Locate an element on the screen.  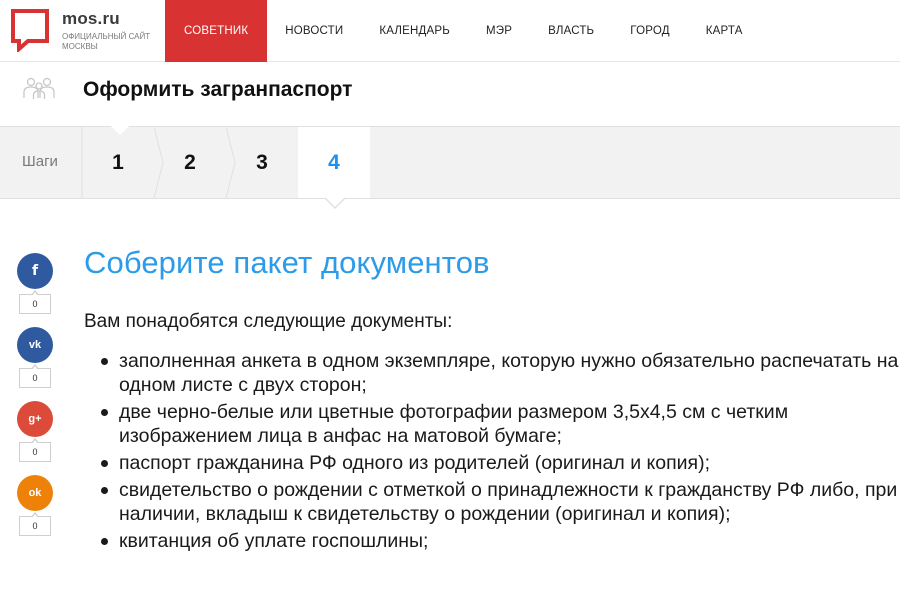
step-3: 3 is located at coordinates (262, 162).